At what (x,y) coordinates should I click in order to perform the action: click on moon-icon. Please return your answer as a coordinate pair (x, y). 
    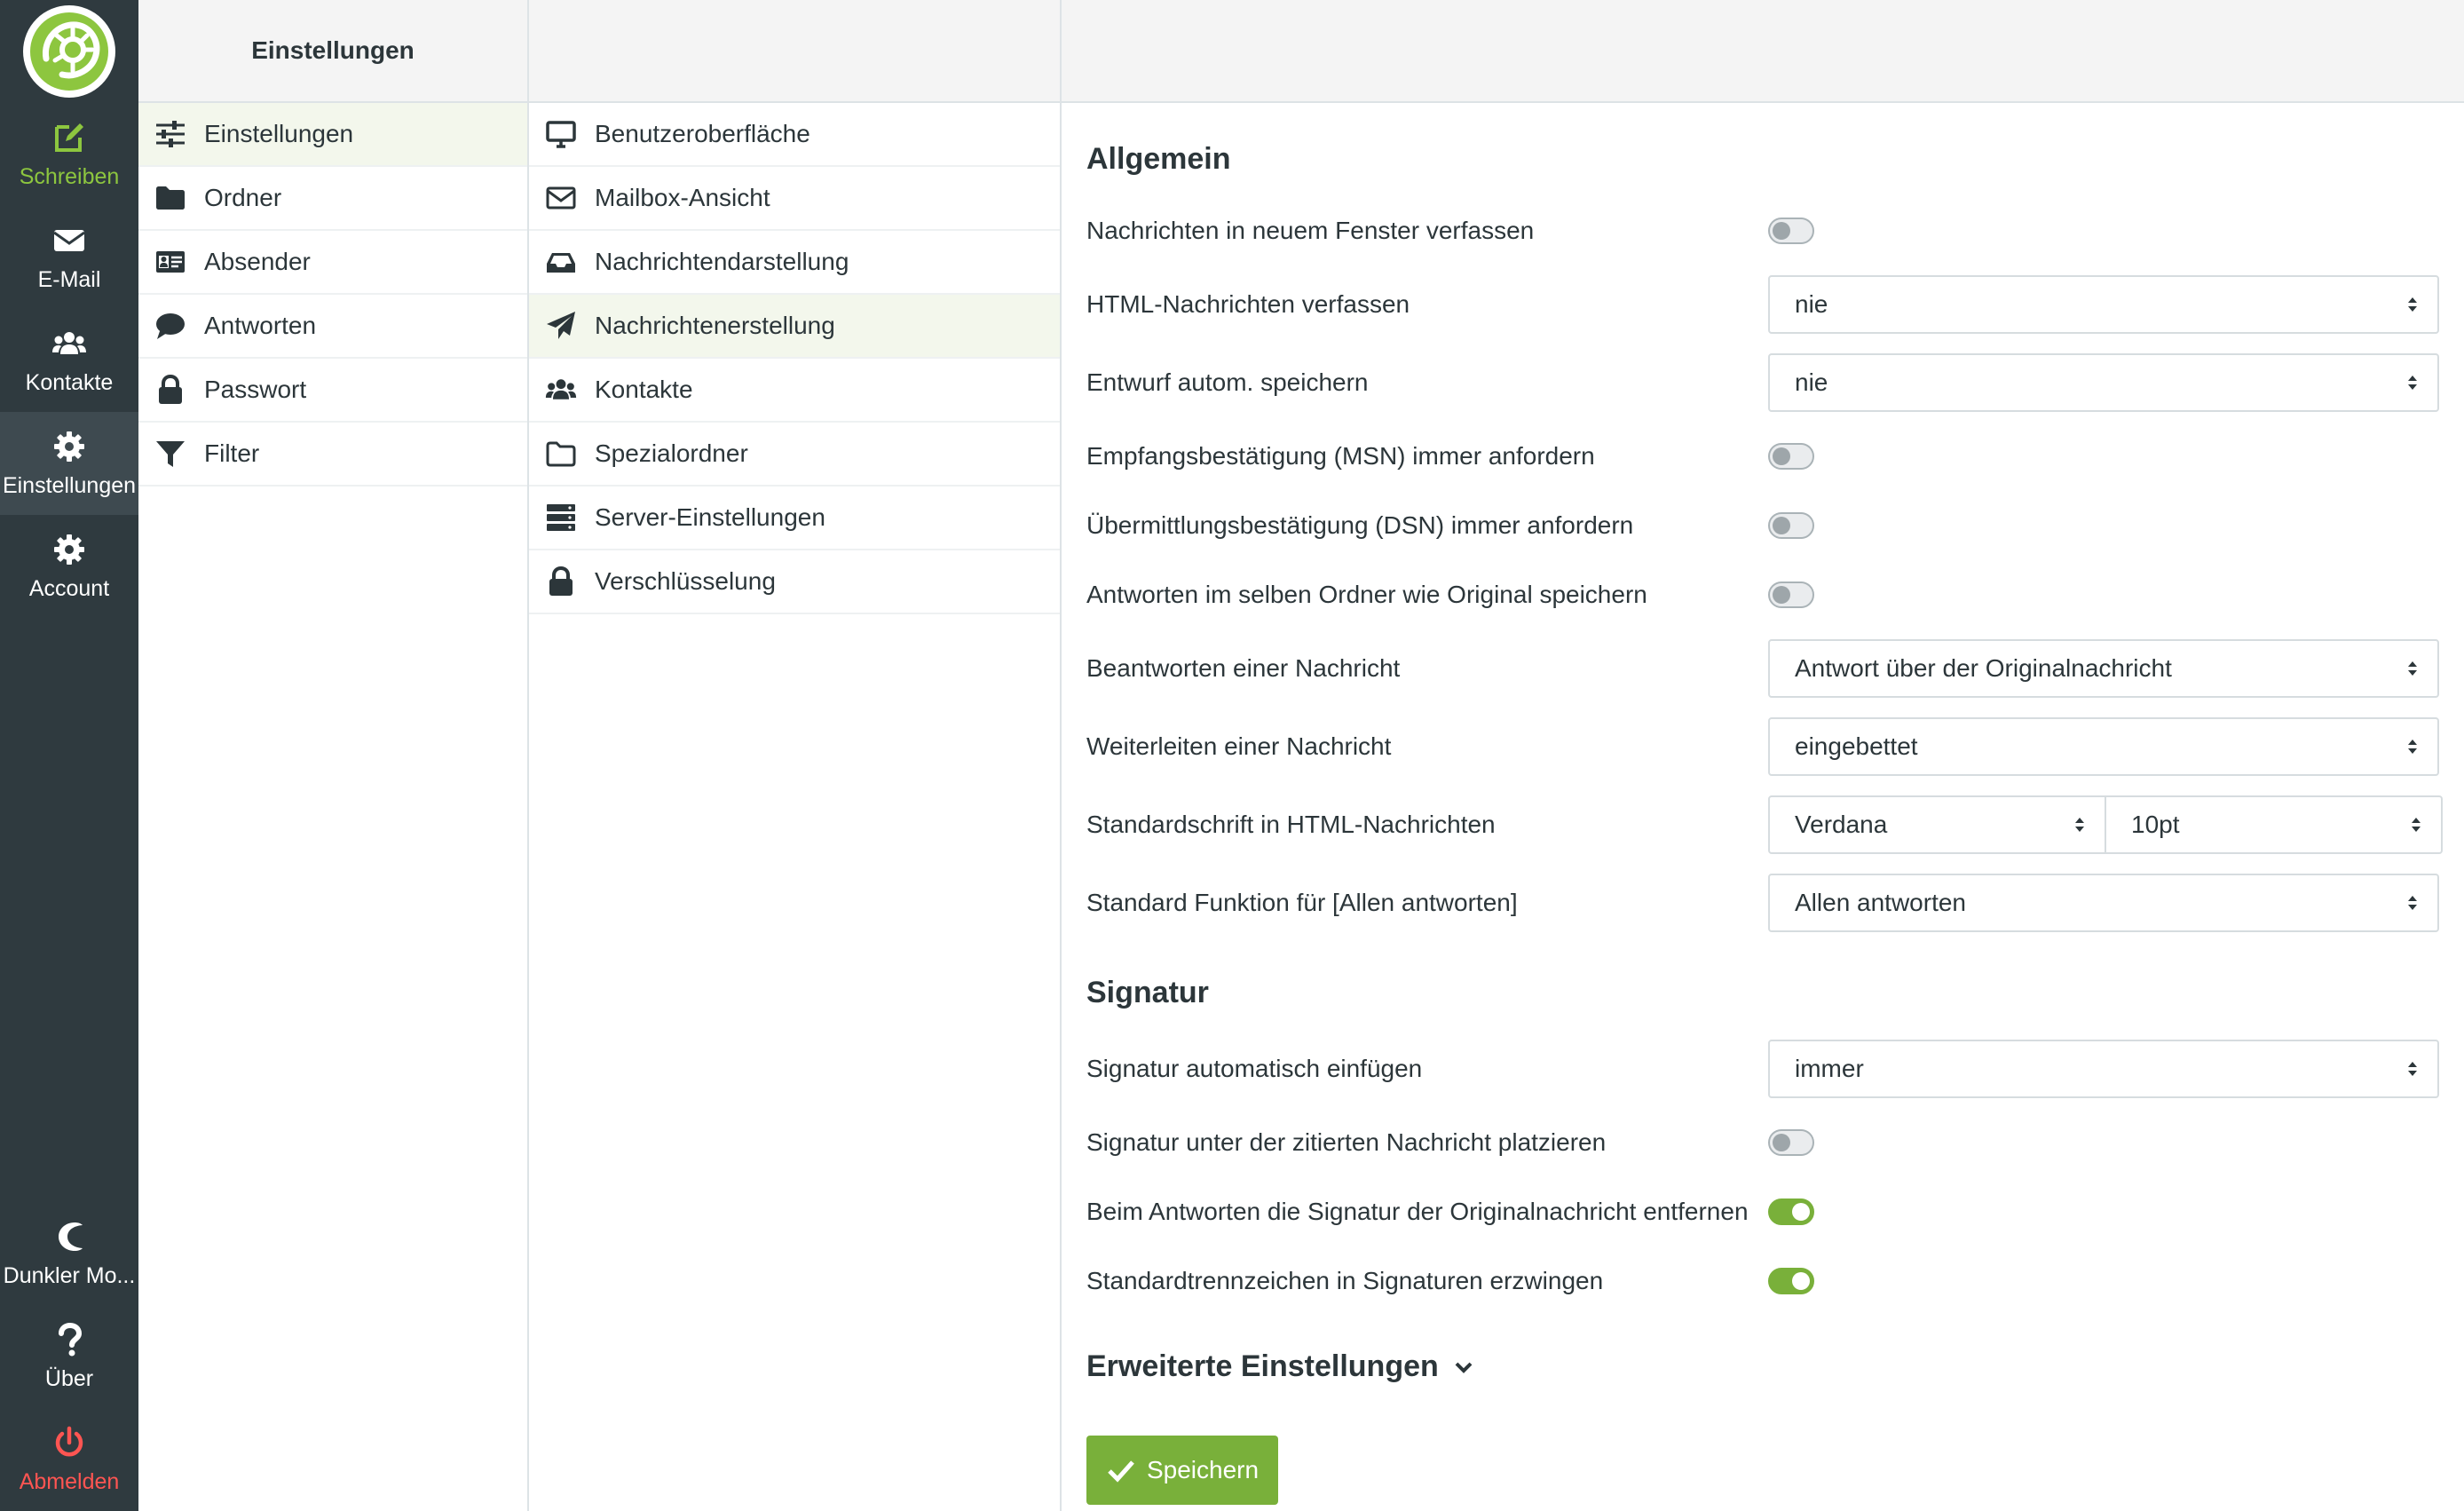
    Looking at the image, I should click on (71, 1236).